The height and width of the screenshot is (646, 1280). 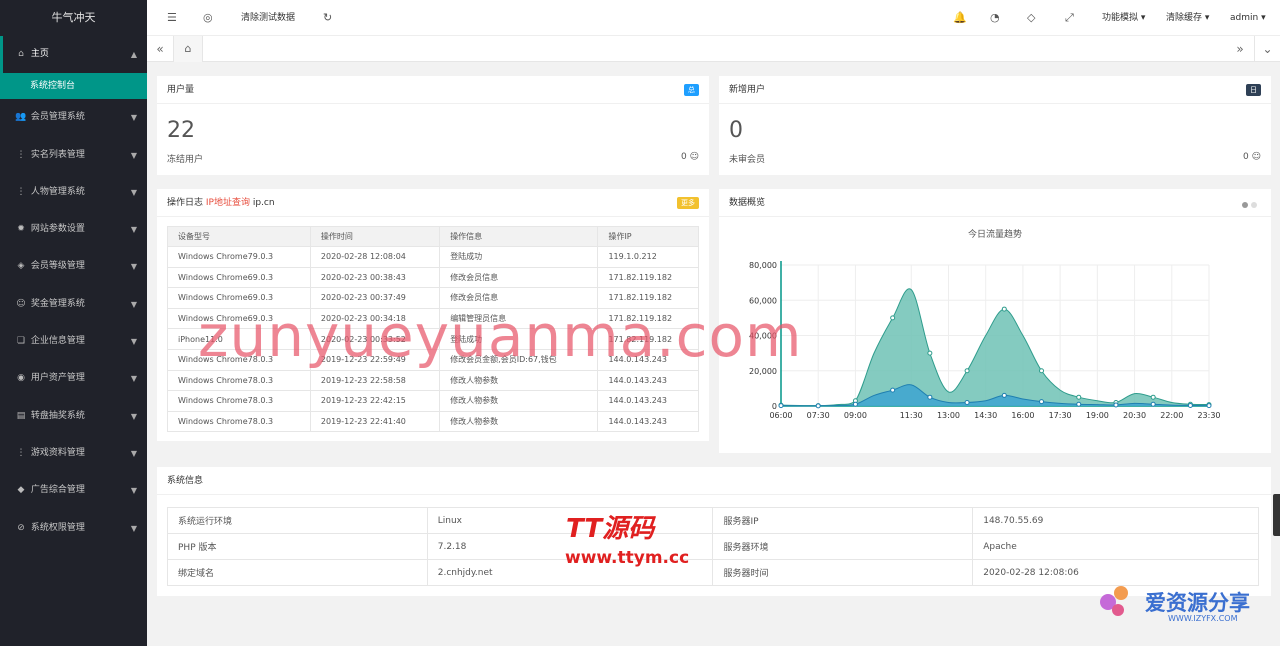 I want to click on clear-test-data-button: 清除测试数据, so click(x=268, y=18).